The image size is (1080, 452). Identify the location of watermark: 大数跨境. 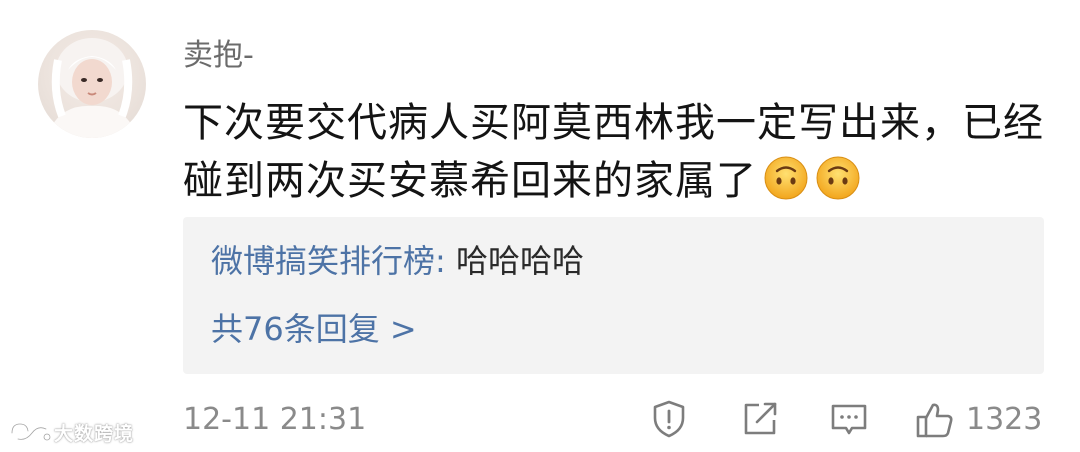
(71, 432).